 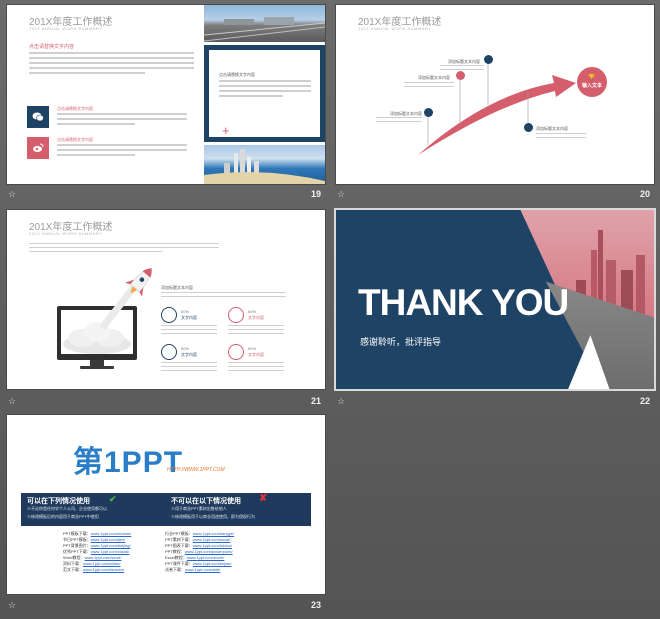 I want to click on slide-number-22: 22, so click(x=645, y=401).